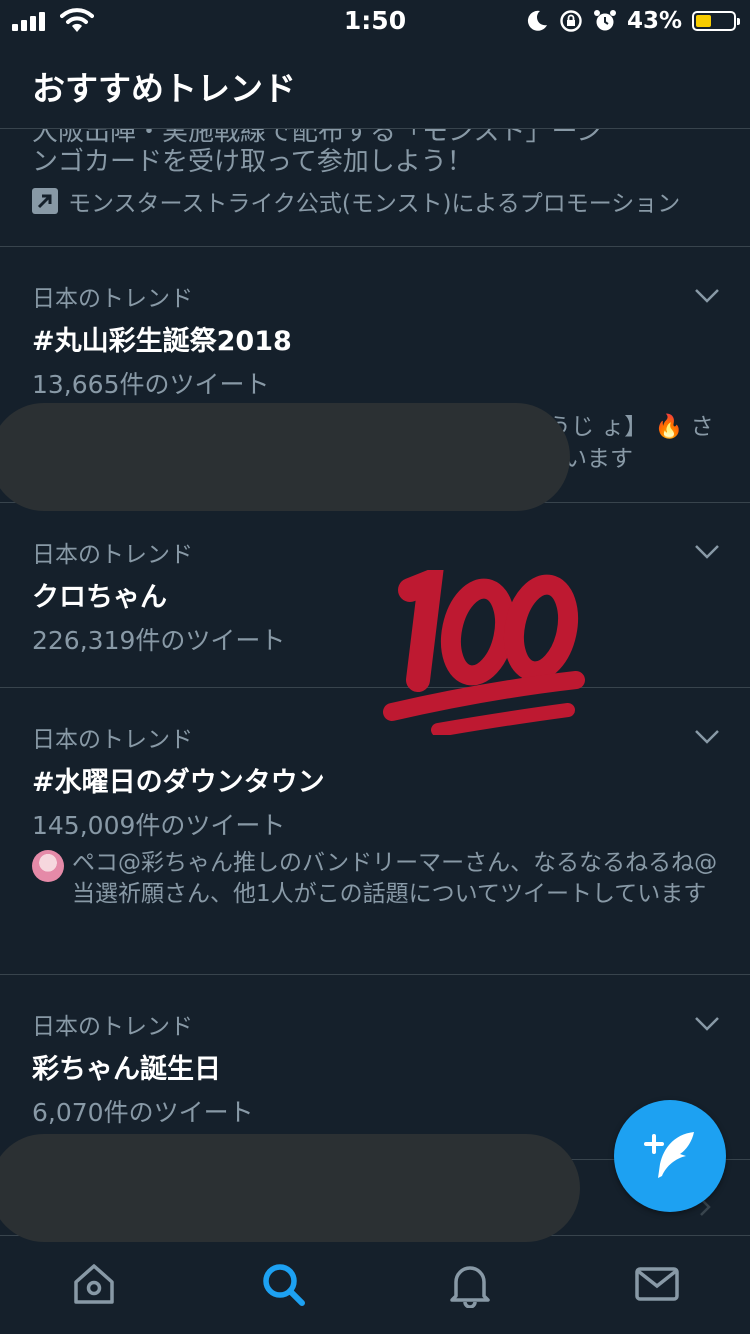  I want to click on mail-icon, so click(657, 1284).